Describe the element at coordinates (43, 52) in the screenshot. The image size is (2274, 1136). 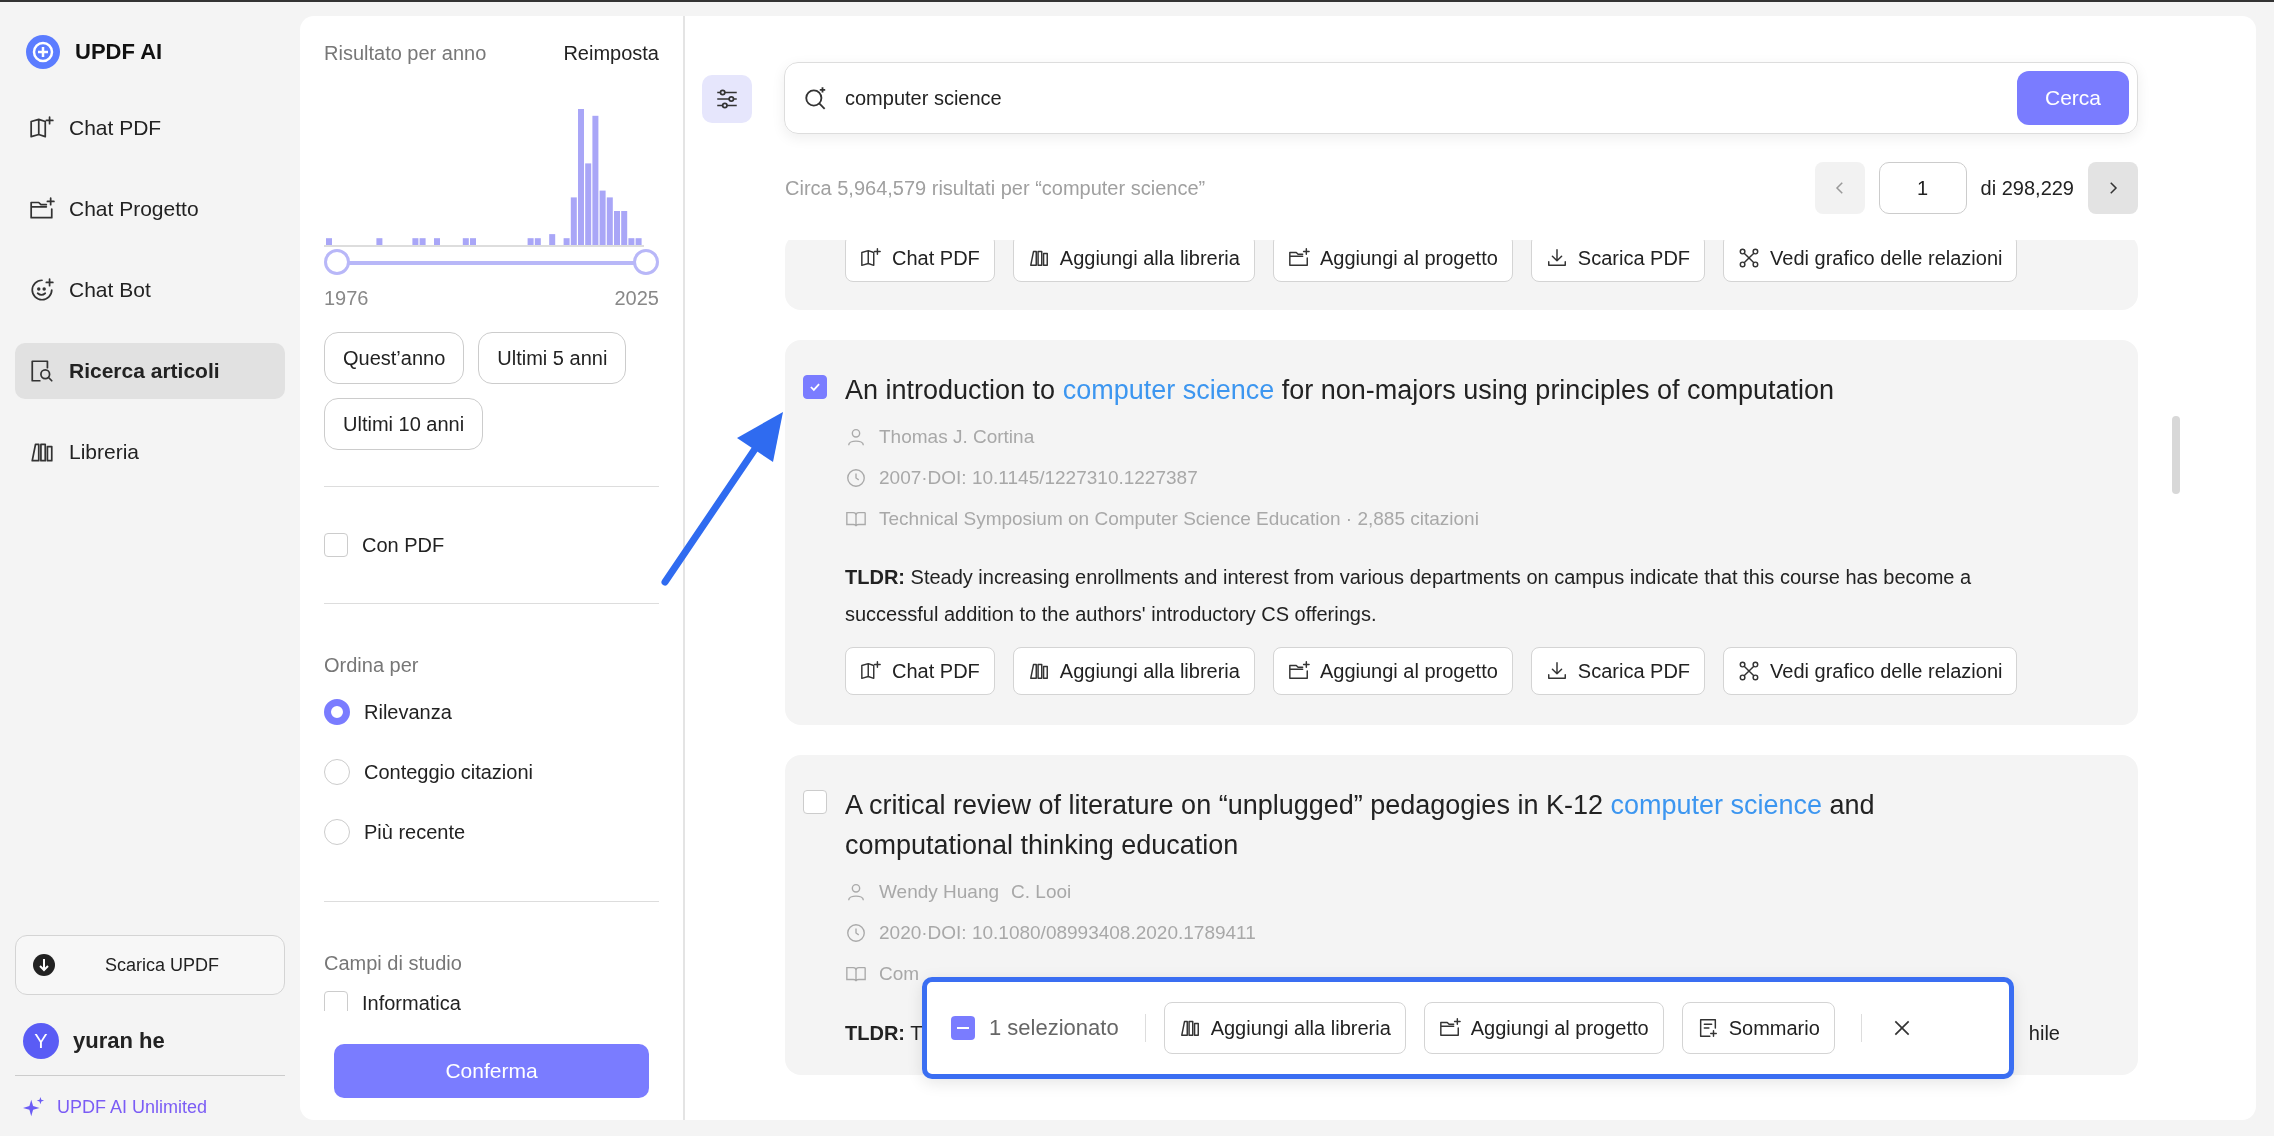
I see `logo-icon` at that location.